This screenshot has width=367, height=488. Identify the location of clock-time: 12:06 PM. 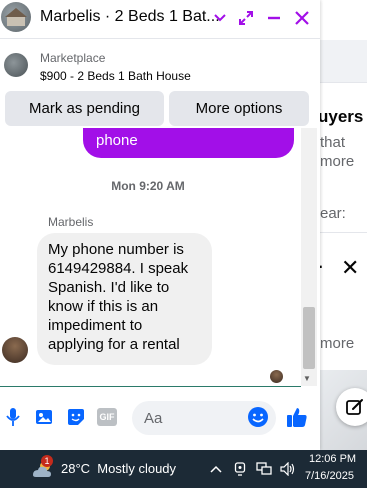
(332, 459).